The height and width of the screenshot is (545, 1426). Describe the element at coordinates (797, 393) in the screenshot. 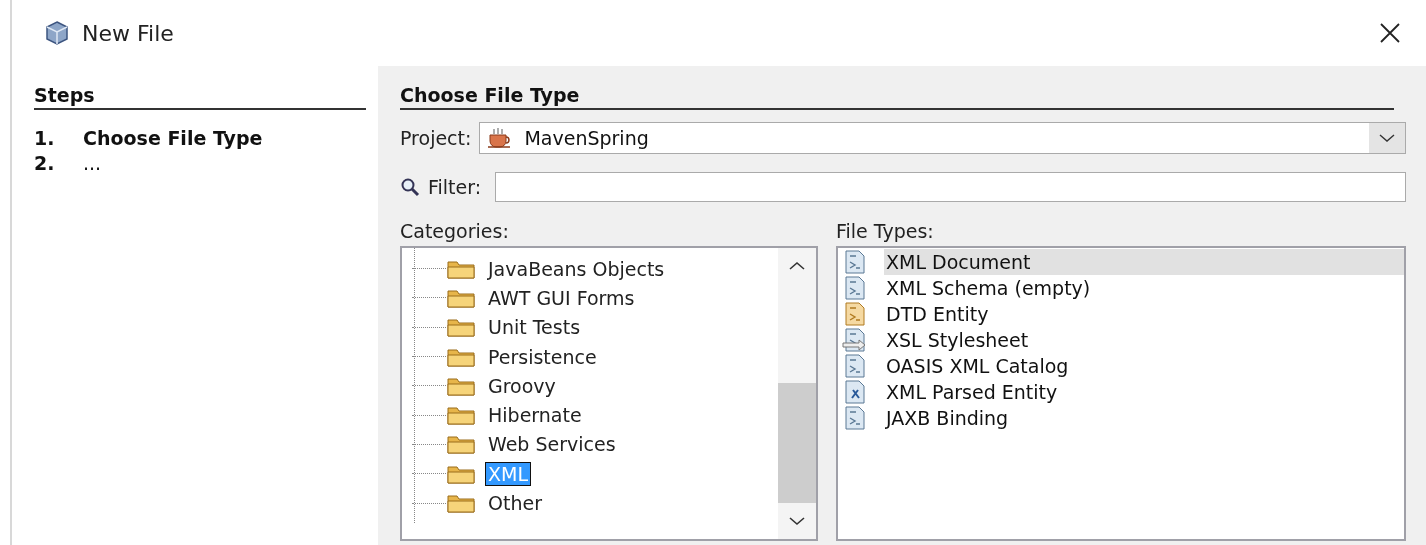

I see `scrollbar` at that location.